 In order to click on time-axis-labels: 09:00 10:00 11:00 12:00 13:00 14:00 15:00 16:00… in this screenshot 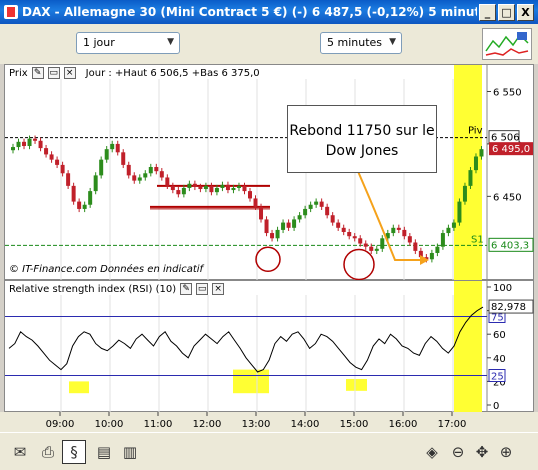, I will do `click(256, 421)`.